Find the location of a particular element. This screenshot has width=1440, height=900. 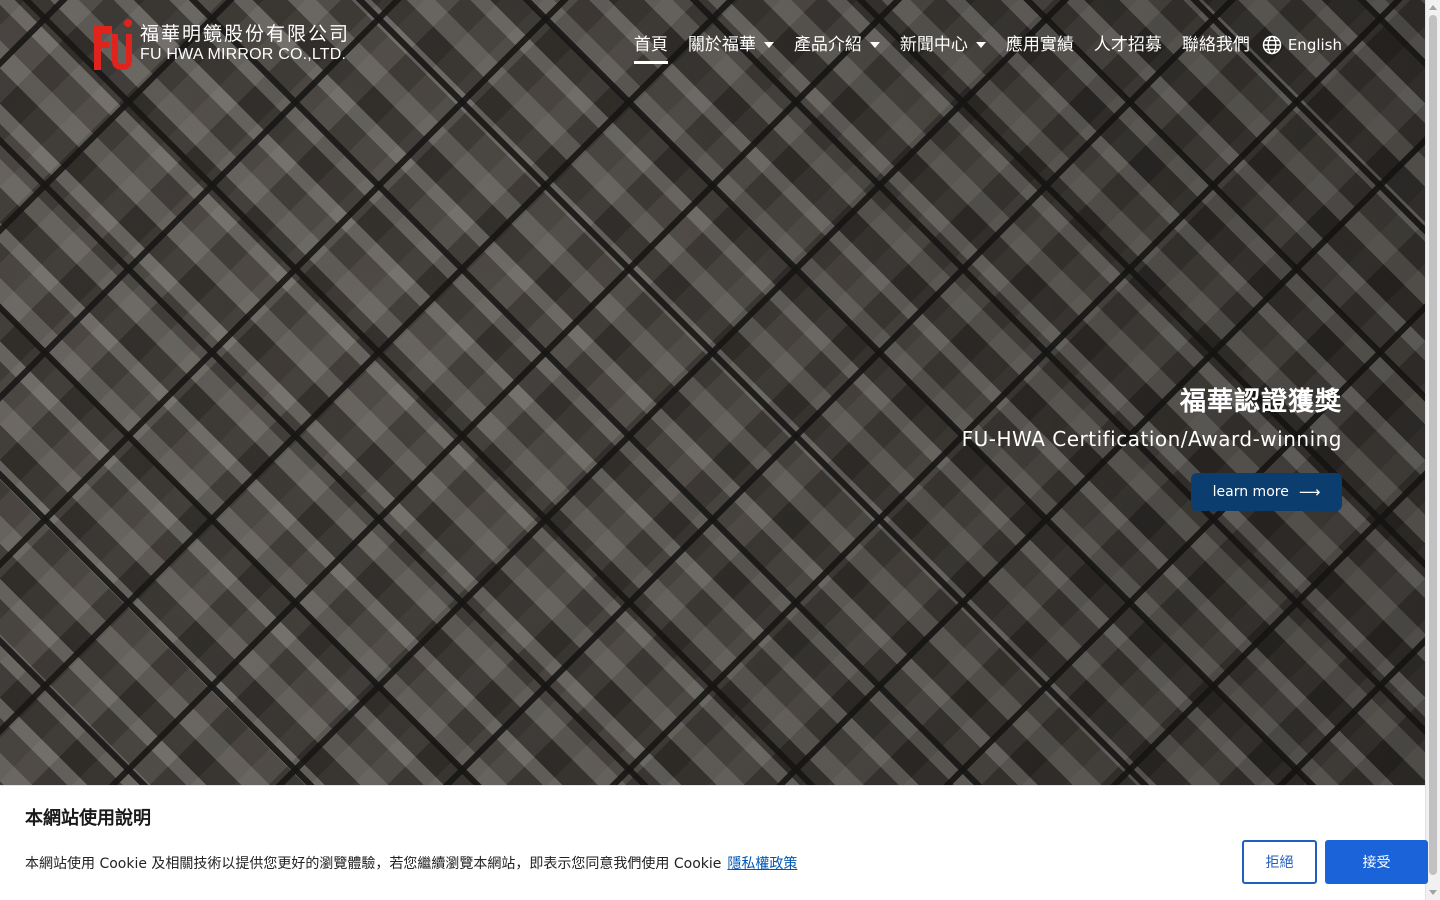

scroll-up-icon is located at coordinates (1433, 7).